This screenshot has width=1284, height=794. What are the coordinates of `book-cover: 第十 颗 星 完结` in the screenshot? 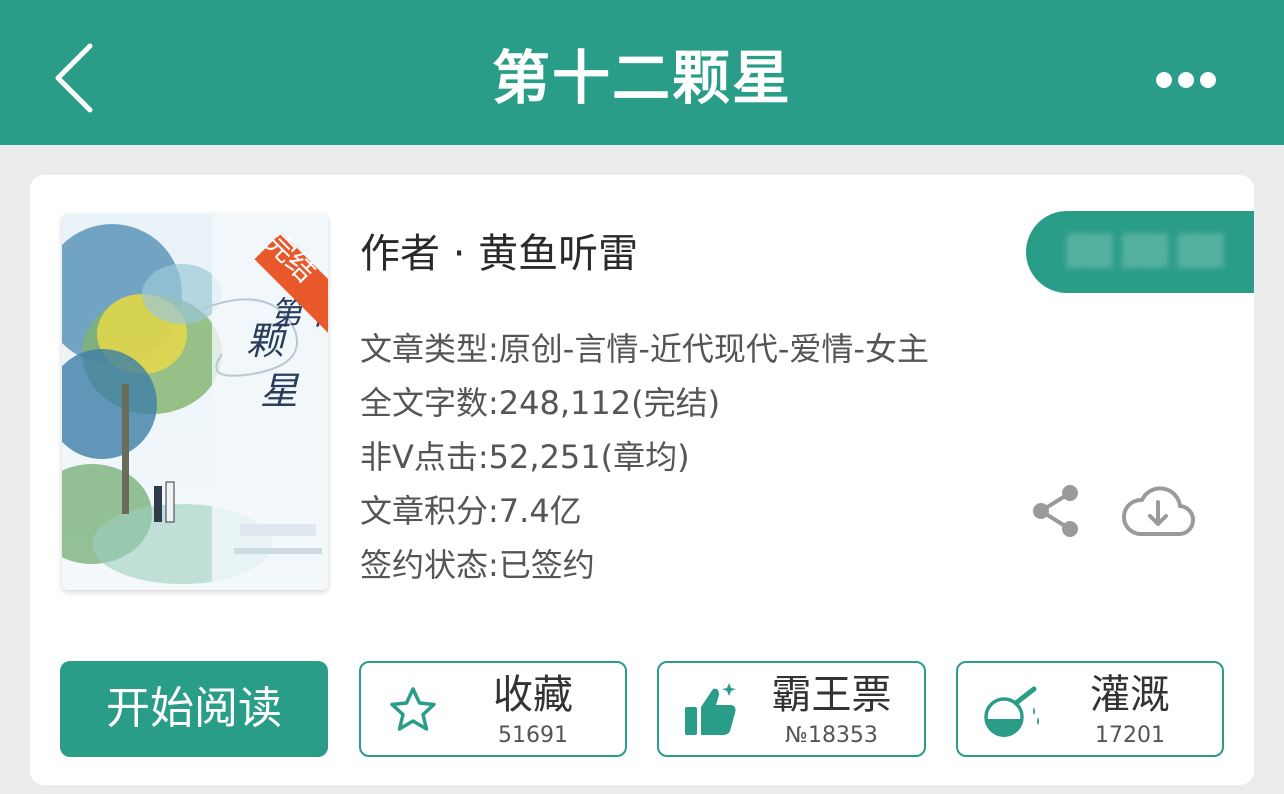 It's located at (195, 402).